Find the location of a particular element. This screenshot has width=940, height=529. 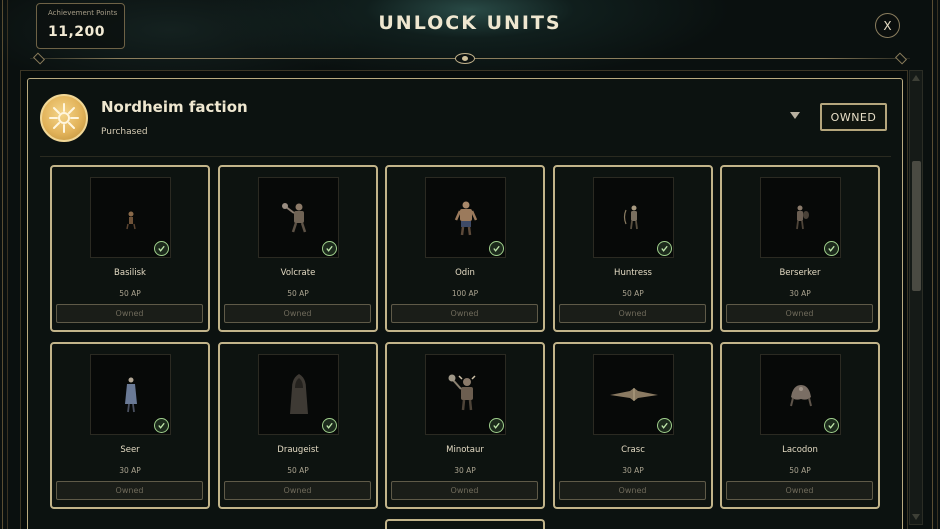

unit-name: Huntress is located at coordinates (633, 273).